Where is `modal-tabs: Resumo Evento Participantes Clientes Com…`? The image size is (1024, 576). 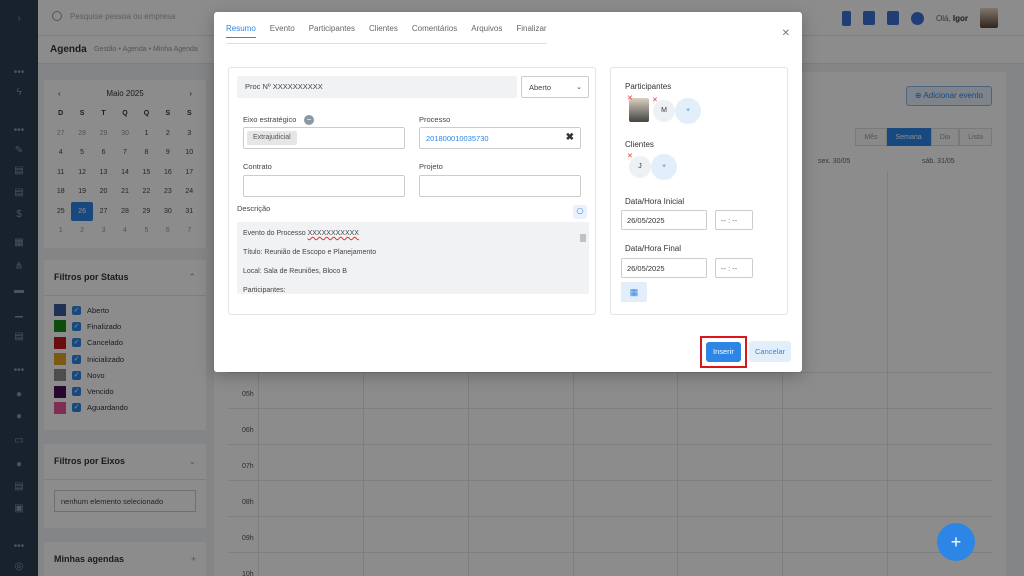
modal-tabs: Resumo Evento Participantes Clientes Com… is located at coordinates (386, 34).